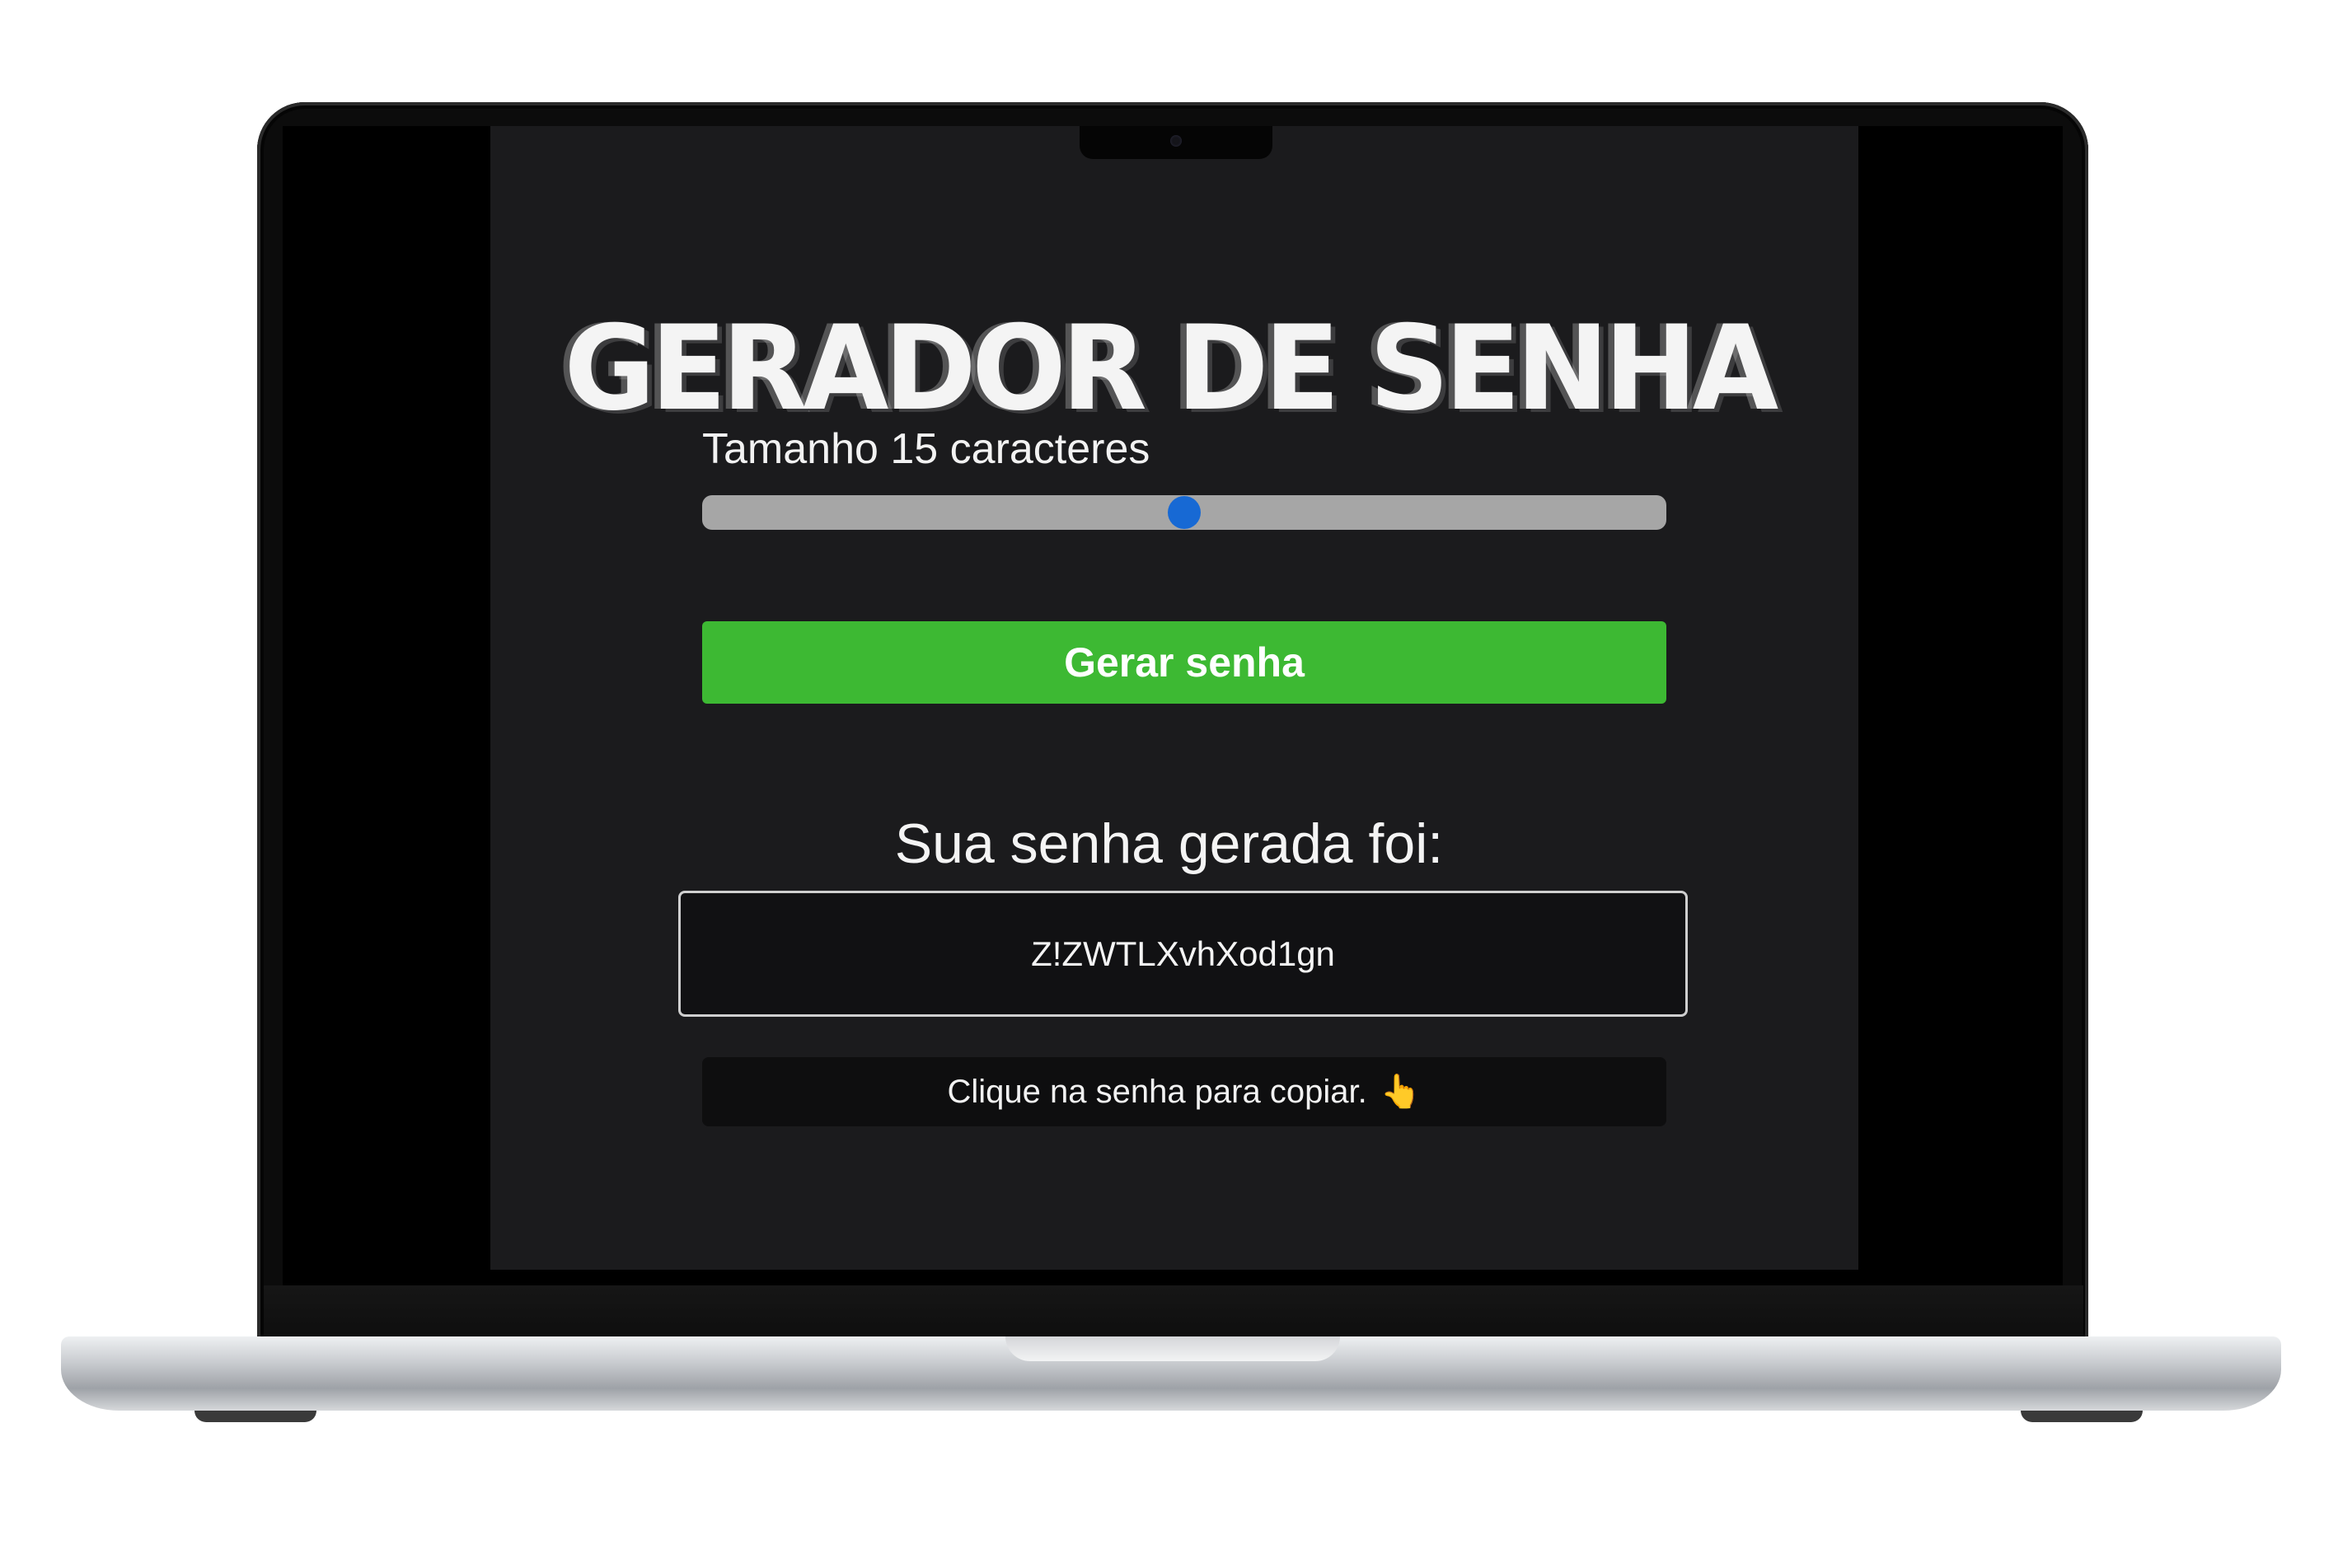 The image size is (2338, 1568). I want to click on generated-password-field: Z!ZWTLXvhXod1gn, so click(1183, 954).